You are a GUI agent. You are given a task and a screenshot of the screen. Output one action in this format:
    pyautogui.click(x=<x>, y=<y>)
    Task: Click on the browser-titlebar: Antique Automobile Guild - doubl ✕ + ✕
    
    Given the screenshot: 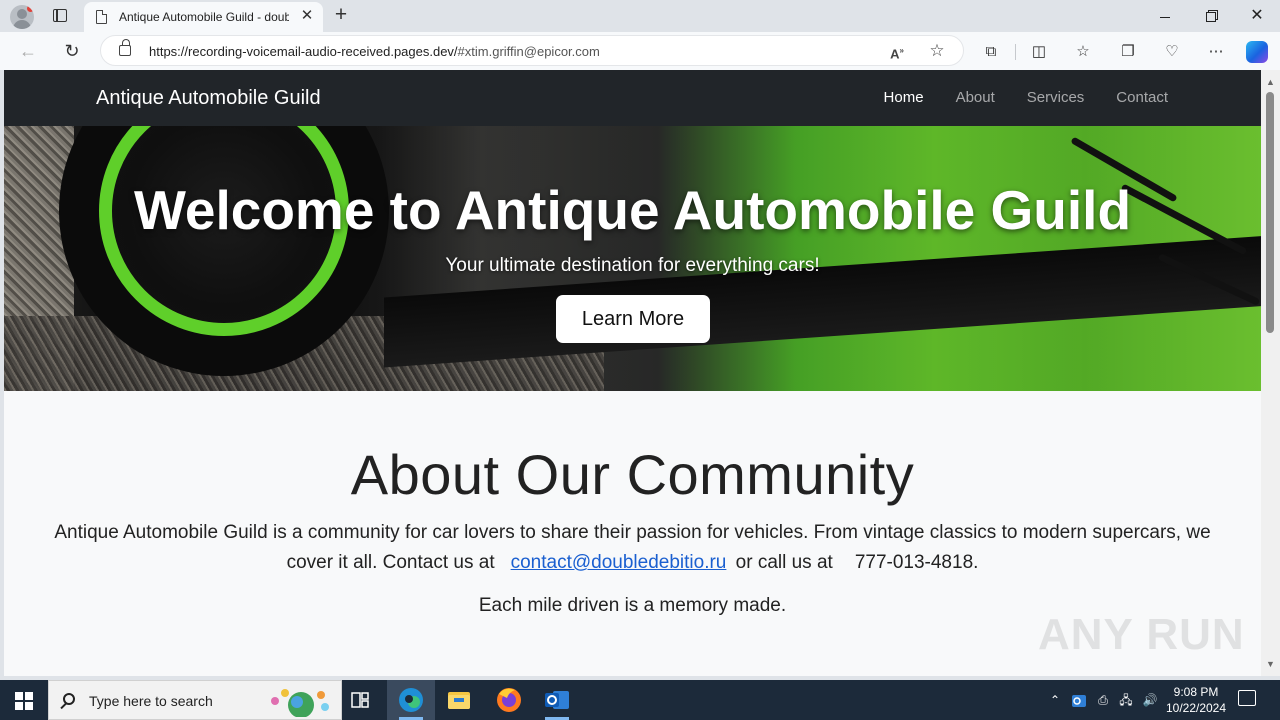 What is the action you would take?
    pyautogui.click(x=640, y=16)
    